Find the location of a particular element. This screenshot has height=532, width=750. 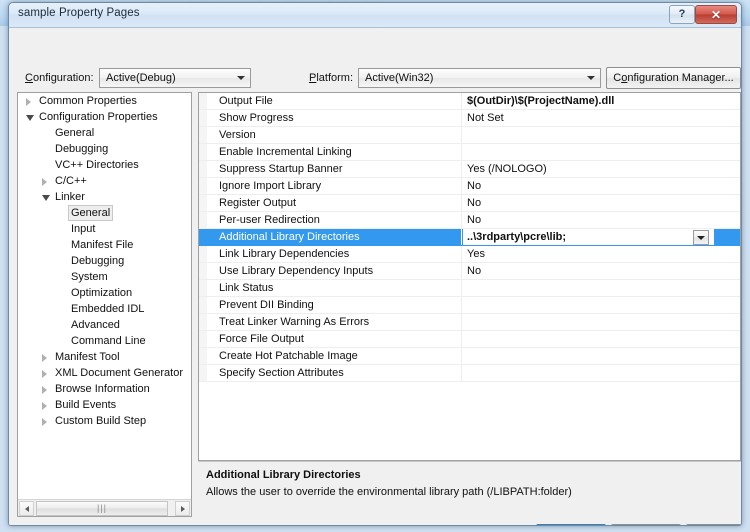

close-button: ✕ is located at coordinates (716, 14).